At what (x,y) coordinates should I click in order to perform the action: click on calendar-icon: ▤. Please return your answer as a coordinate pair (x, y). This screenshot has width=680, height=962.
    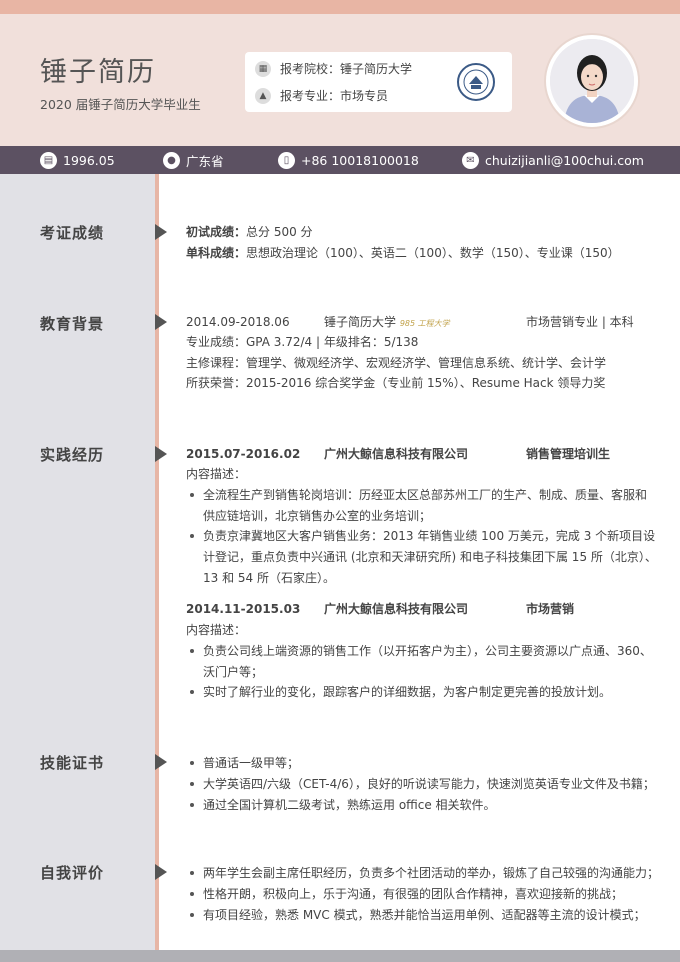
    Looking at the image, I should click on (48, 160).